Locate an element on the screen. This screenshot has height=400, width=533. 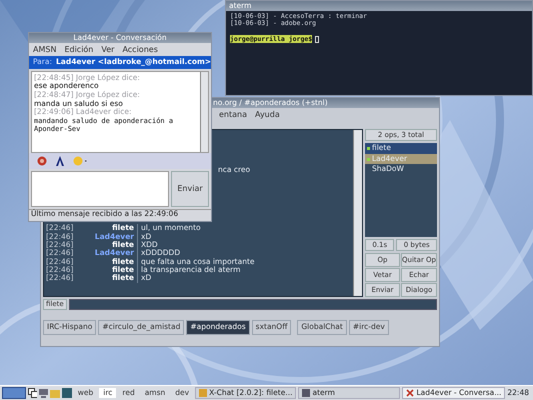
cross-icon is located at coordinates (410, 393).